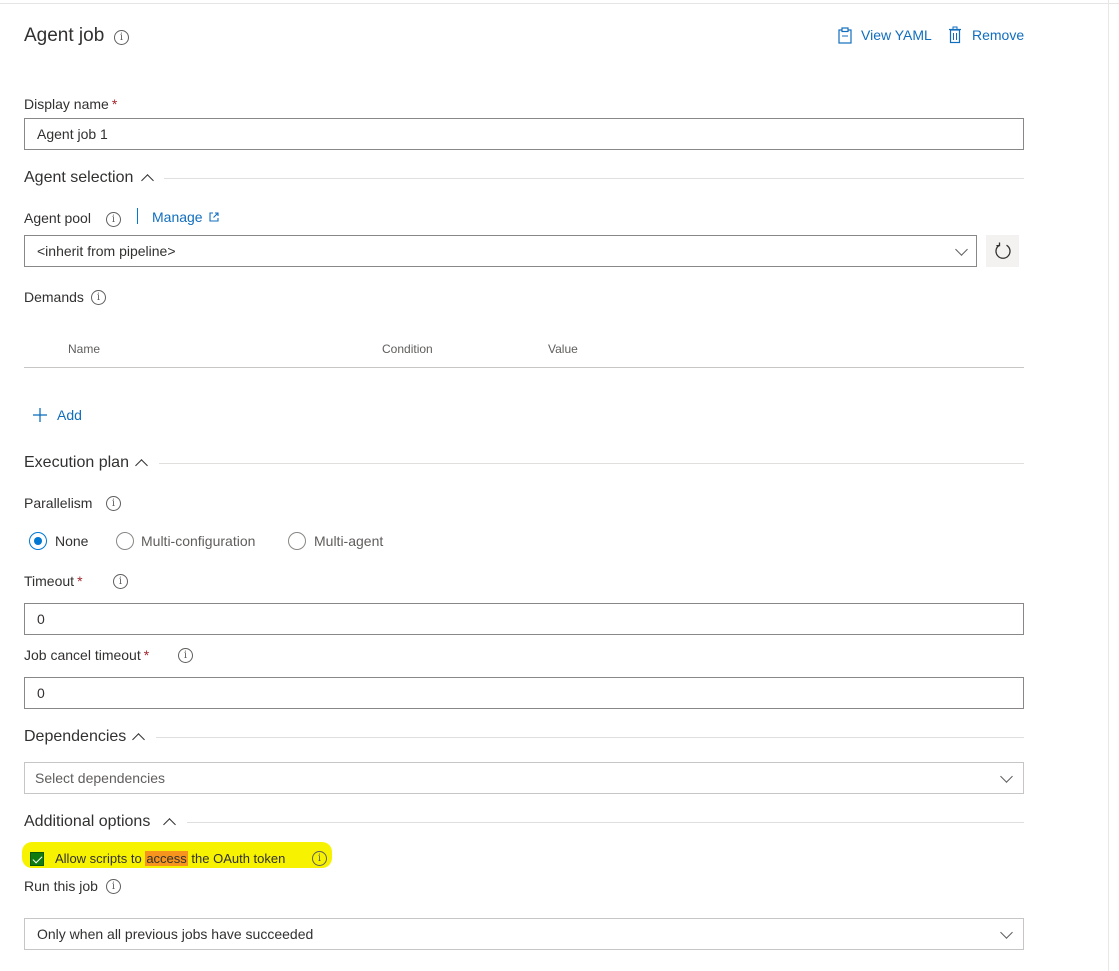  What do you see at coordinates (71, 541) in the screenshot?
I see `radio-none-label: None` at bounding box center [71, 541].